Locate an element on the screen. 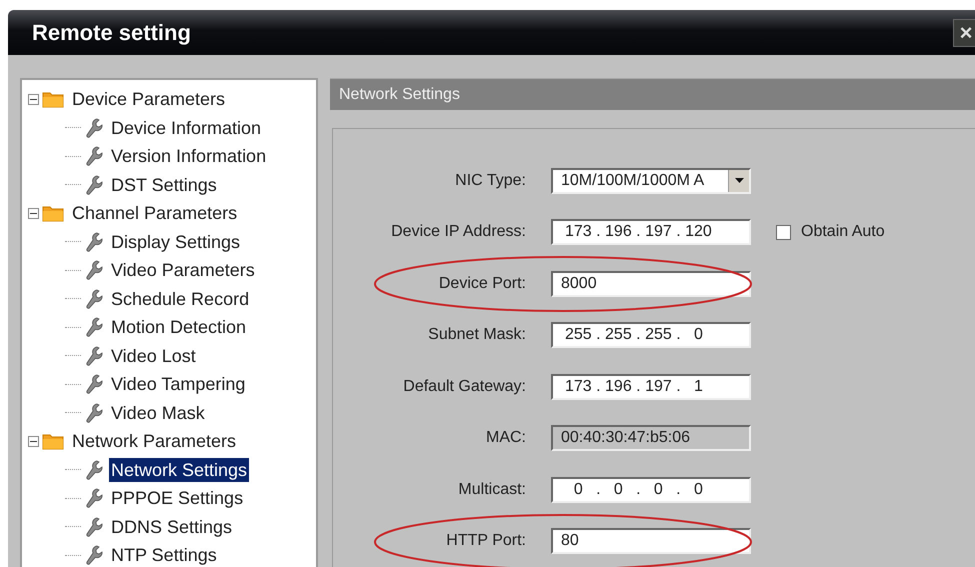 Image resolution: width=975 pixels, height=567 pixels. tree-group: Channel Parameters is located at coordinates (155, 213).